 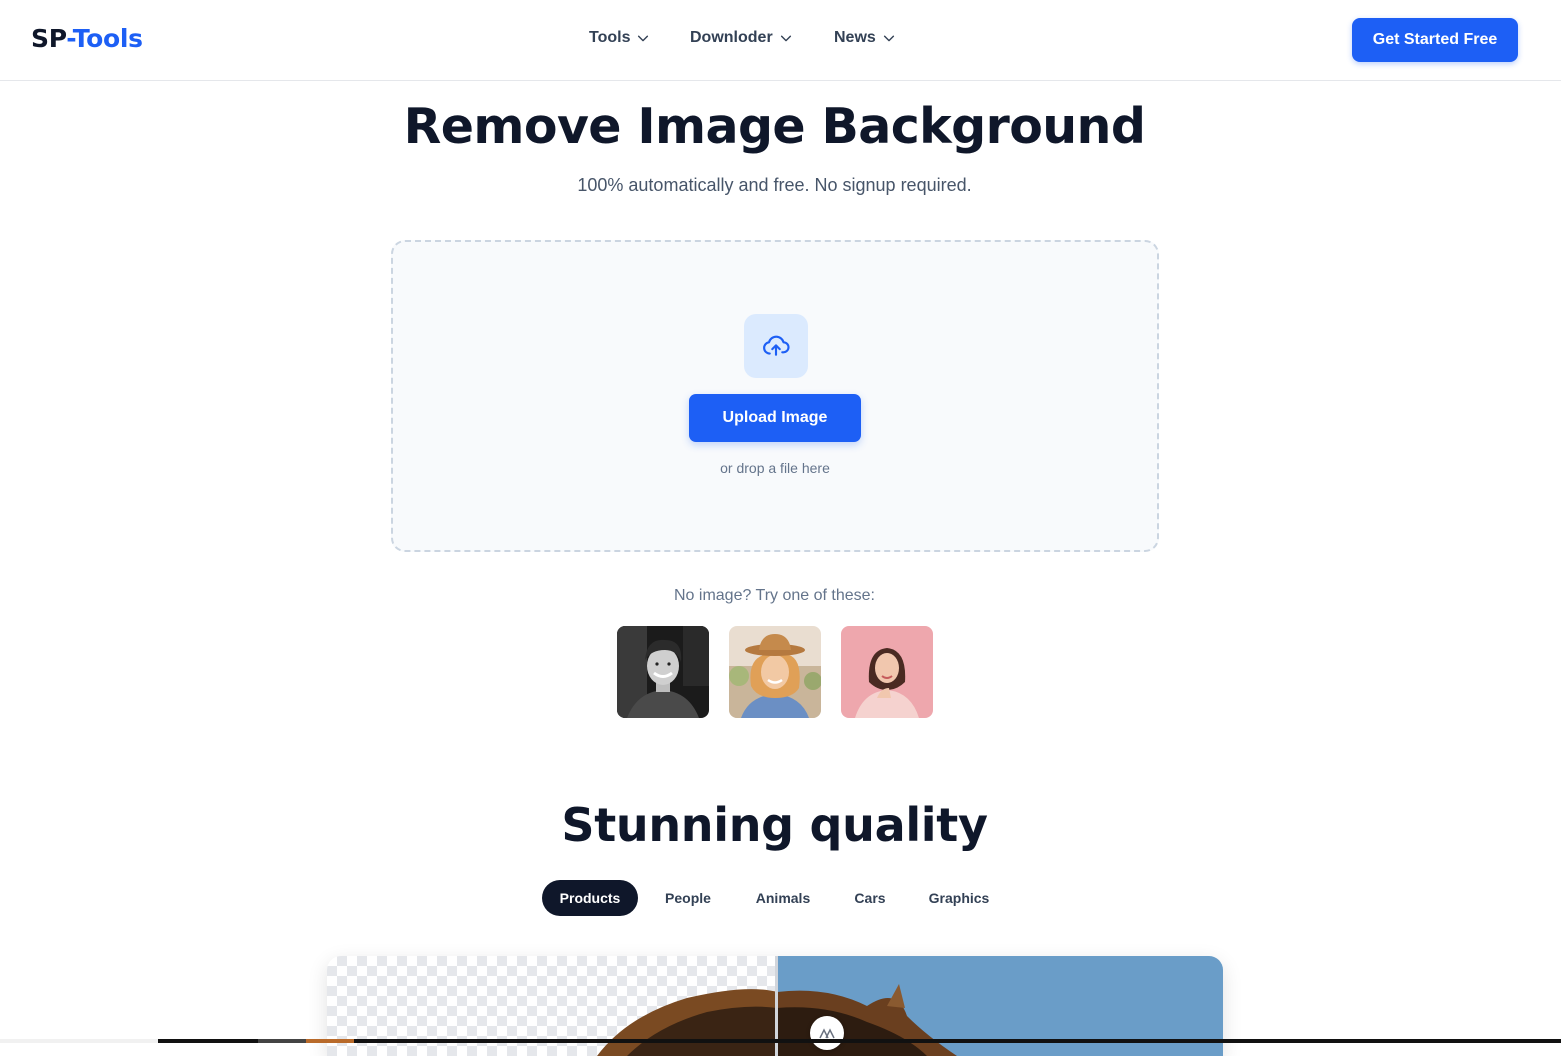 I want to click on samples-label: No image? Try one of these:, so click(x=774, y=595).